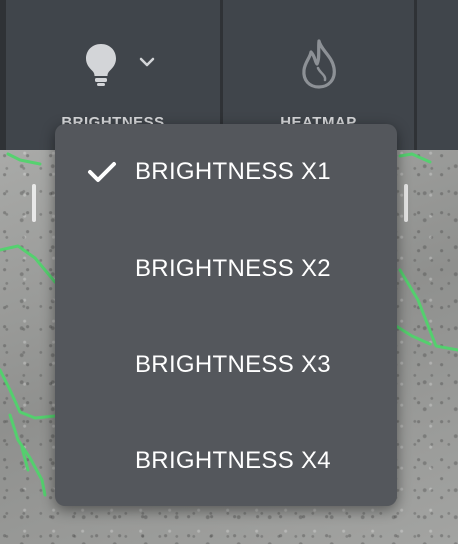 The width and height of the screenshot is (458, 544). Describe the element at coordinates (319, 64) in the screenshot. I see `flame-icon` at that location.